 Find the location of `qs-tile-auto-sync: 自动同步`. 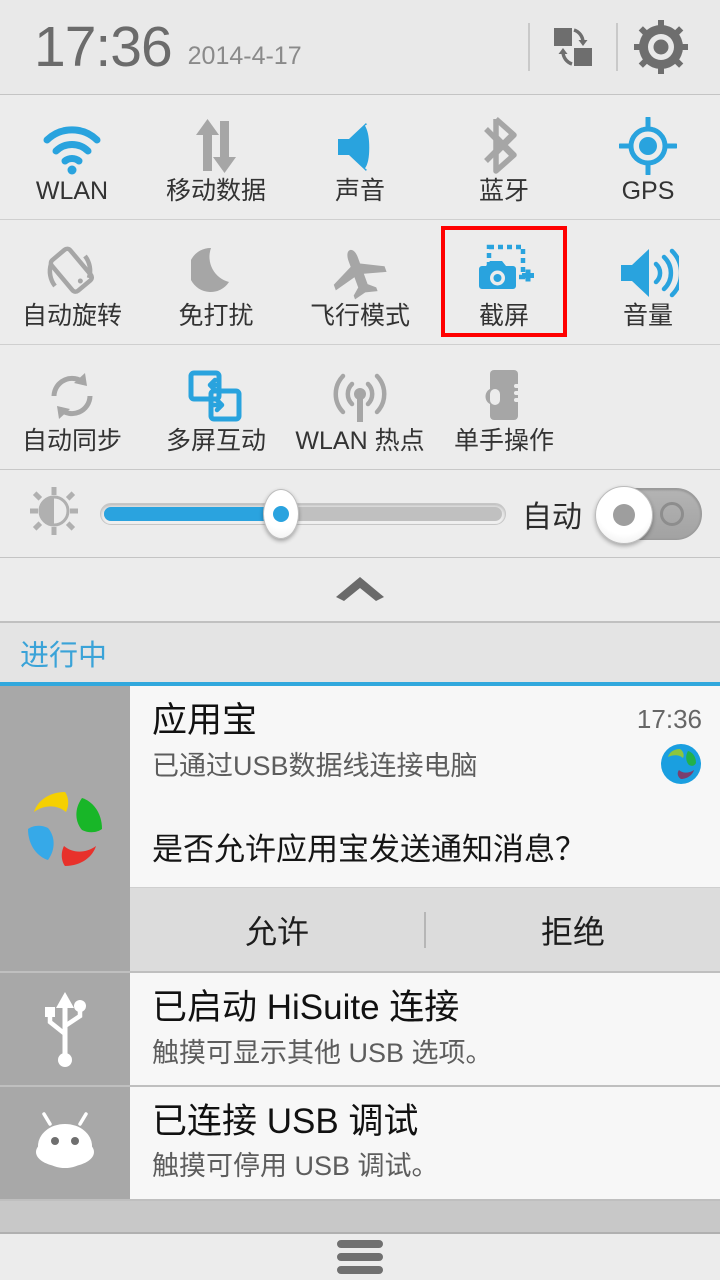

qs-tile-auto-sync: 自动同步 is located at coordinates (72, 407).